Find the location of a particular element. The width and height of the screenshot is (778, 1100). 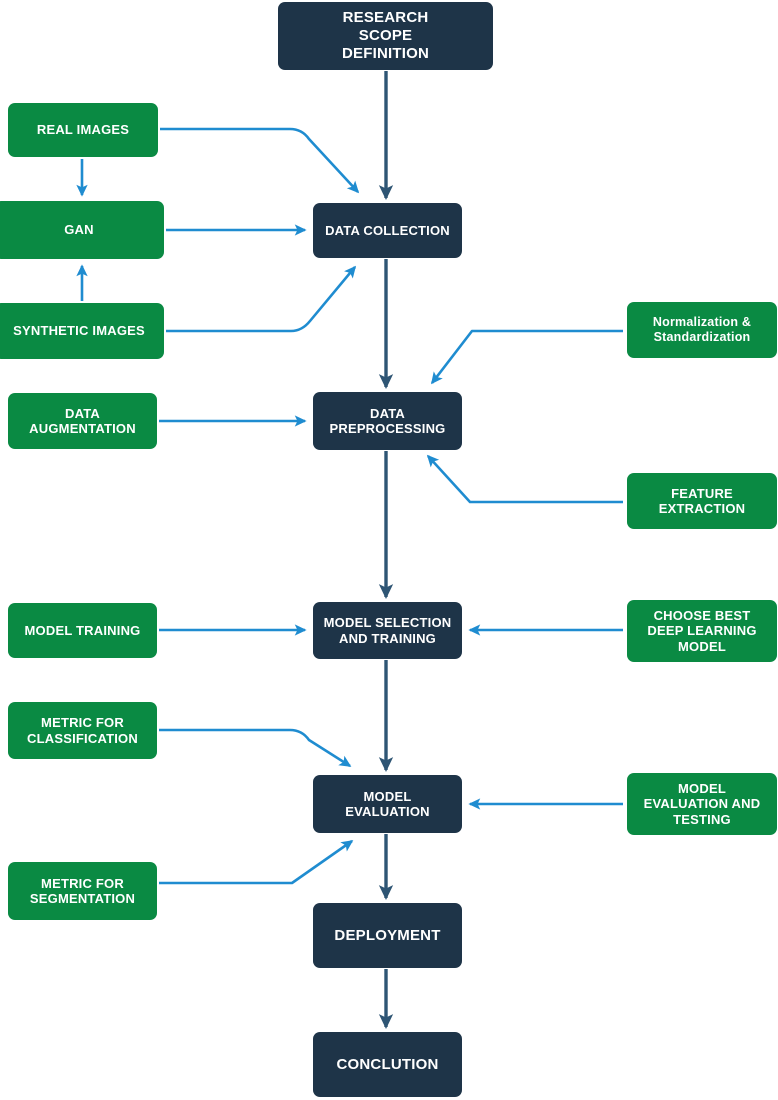

node-label-deployment: DEPLOYMENT is located at coordinates (387, 935).